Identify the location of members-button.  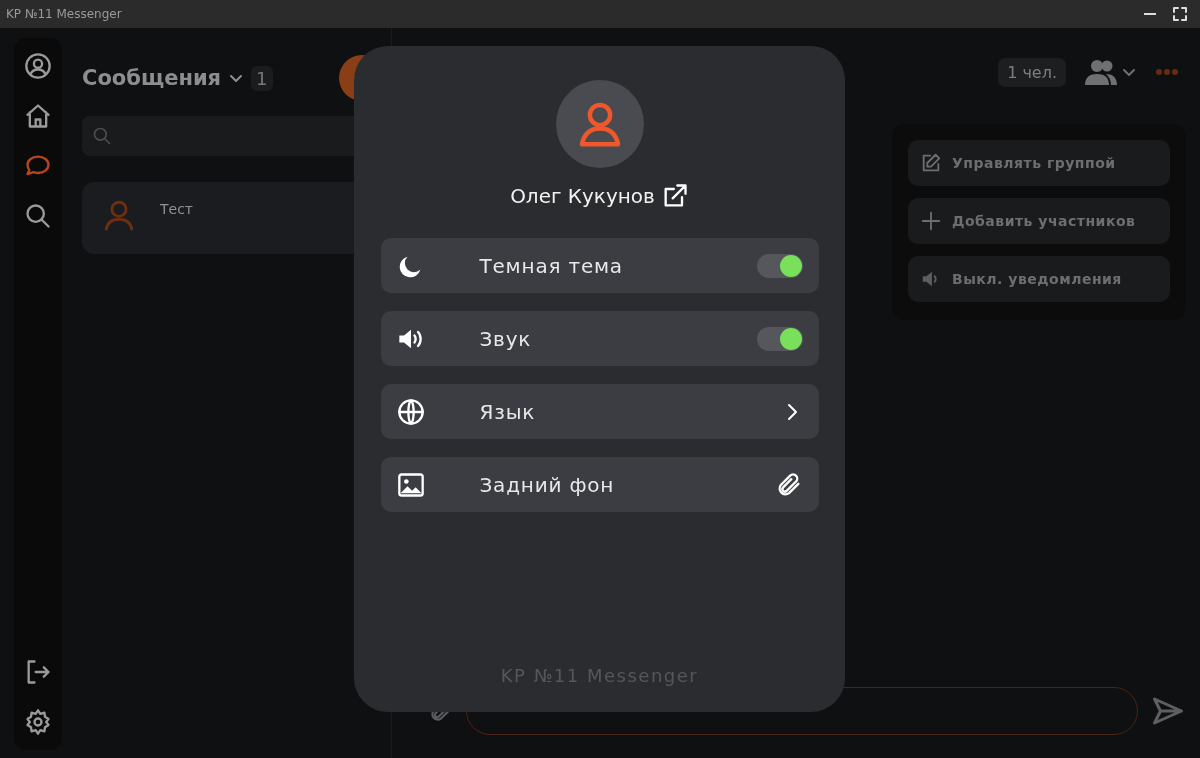
(1110, 72).